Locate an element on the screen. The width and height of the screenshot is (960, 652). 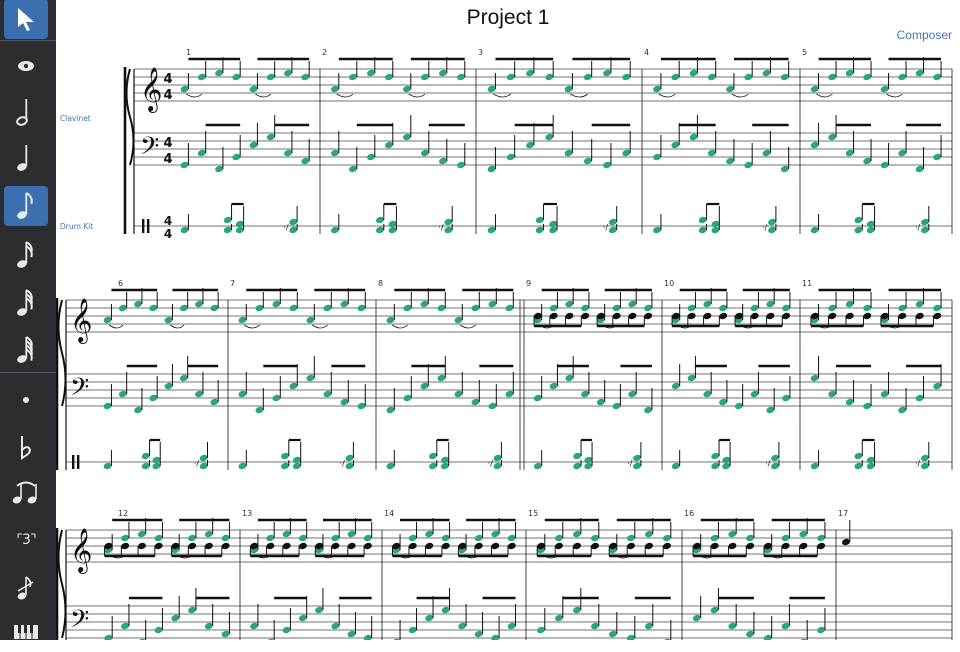
measure-number: 1 is located at coordinates (188, 52).